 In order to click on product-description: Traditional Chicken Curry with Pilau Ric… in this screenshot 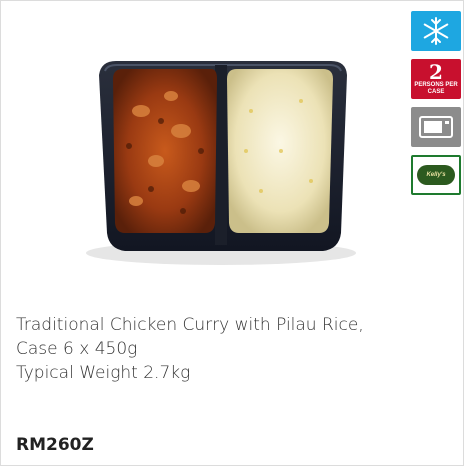, I will do `click(226, 349)`.